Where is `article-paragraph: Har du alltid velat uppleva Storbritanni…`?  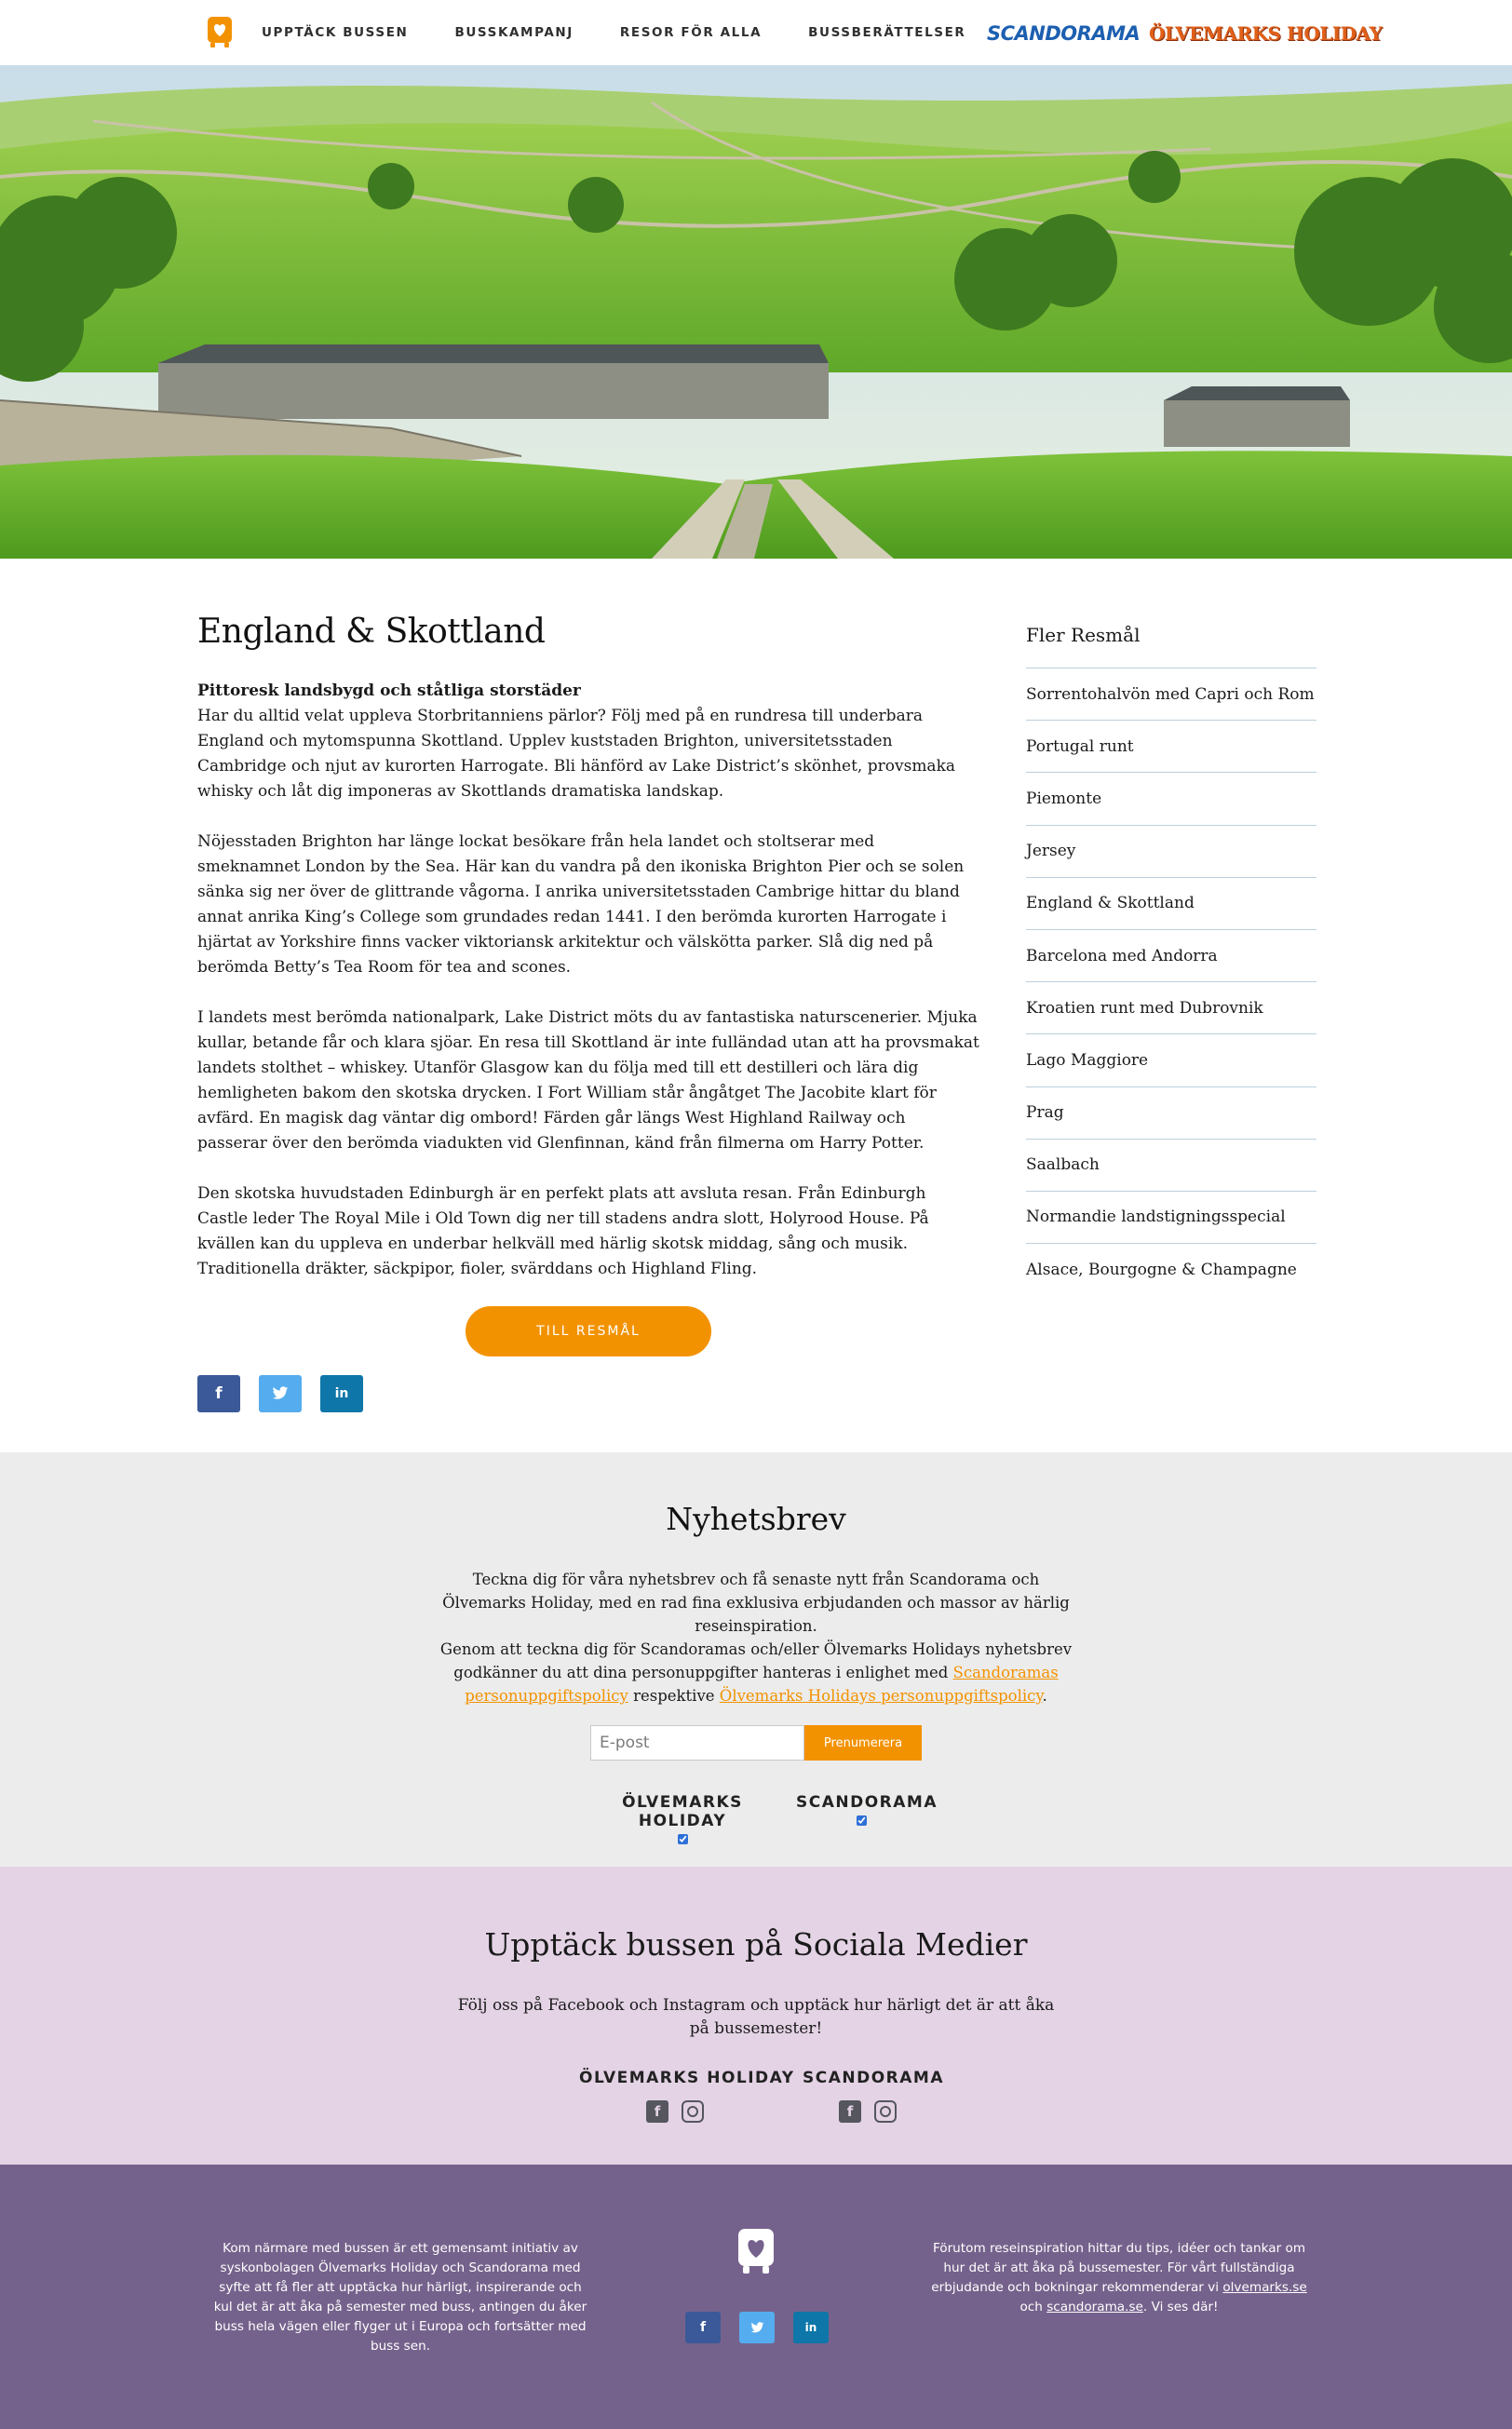
article-paragraph: Har du alltid velat uppleva Storbritanni… is located at coordinates (577, 754).